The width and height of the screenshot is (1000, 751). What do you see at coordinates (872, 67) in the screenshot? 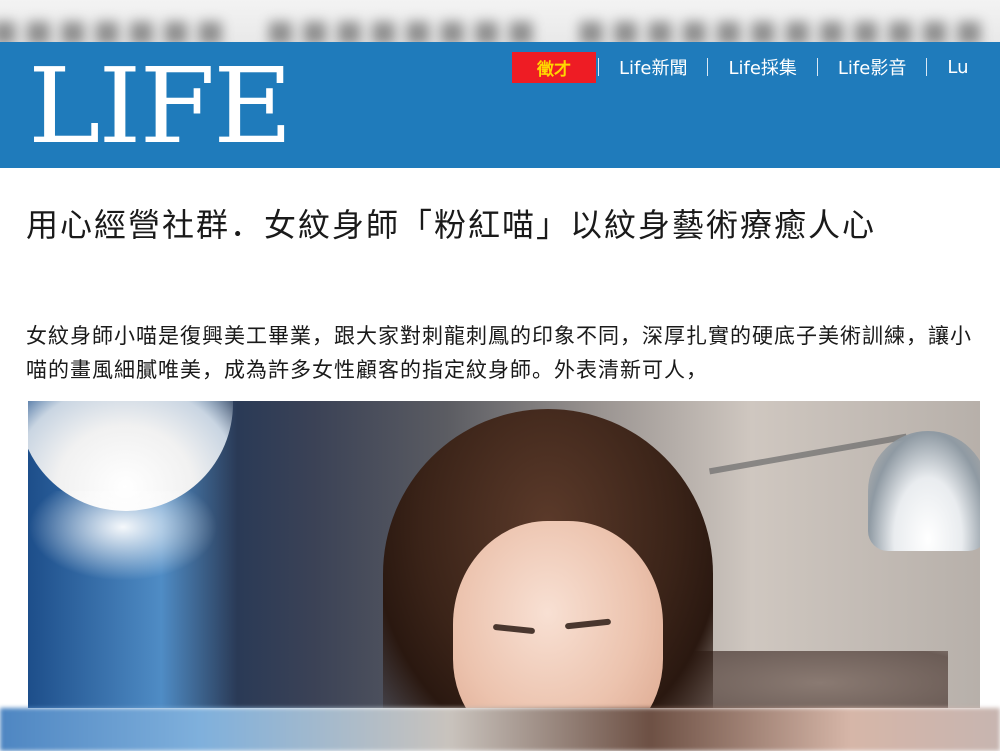
I see `nav-item-life-video: Life影音` at bounding box center [872, 67].